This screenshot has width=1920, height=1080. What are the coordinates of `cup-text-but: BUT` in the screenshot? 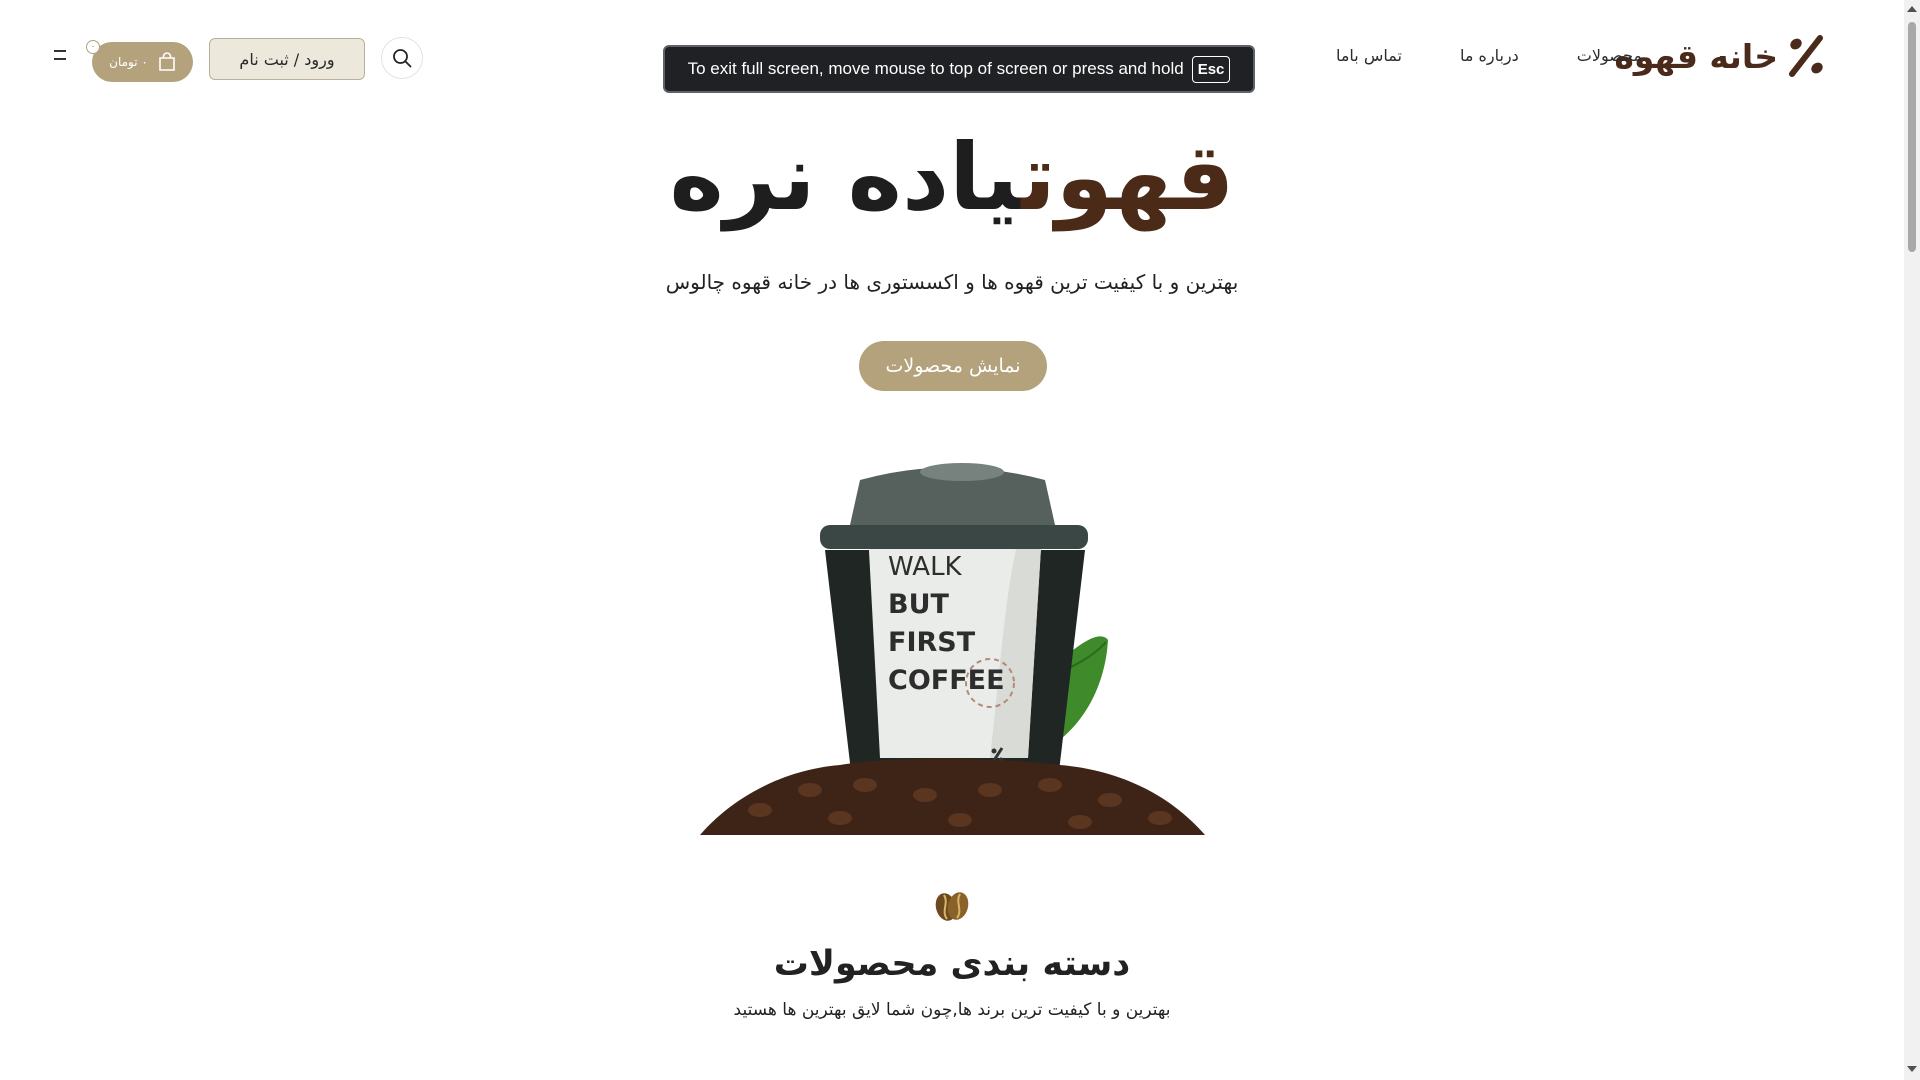 It's located at (919, 604).